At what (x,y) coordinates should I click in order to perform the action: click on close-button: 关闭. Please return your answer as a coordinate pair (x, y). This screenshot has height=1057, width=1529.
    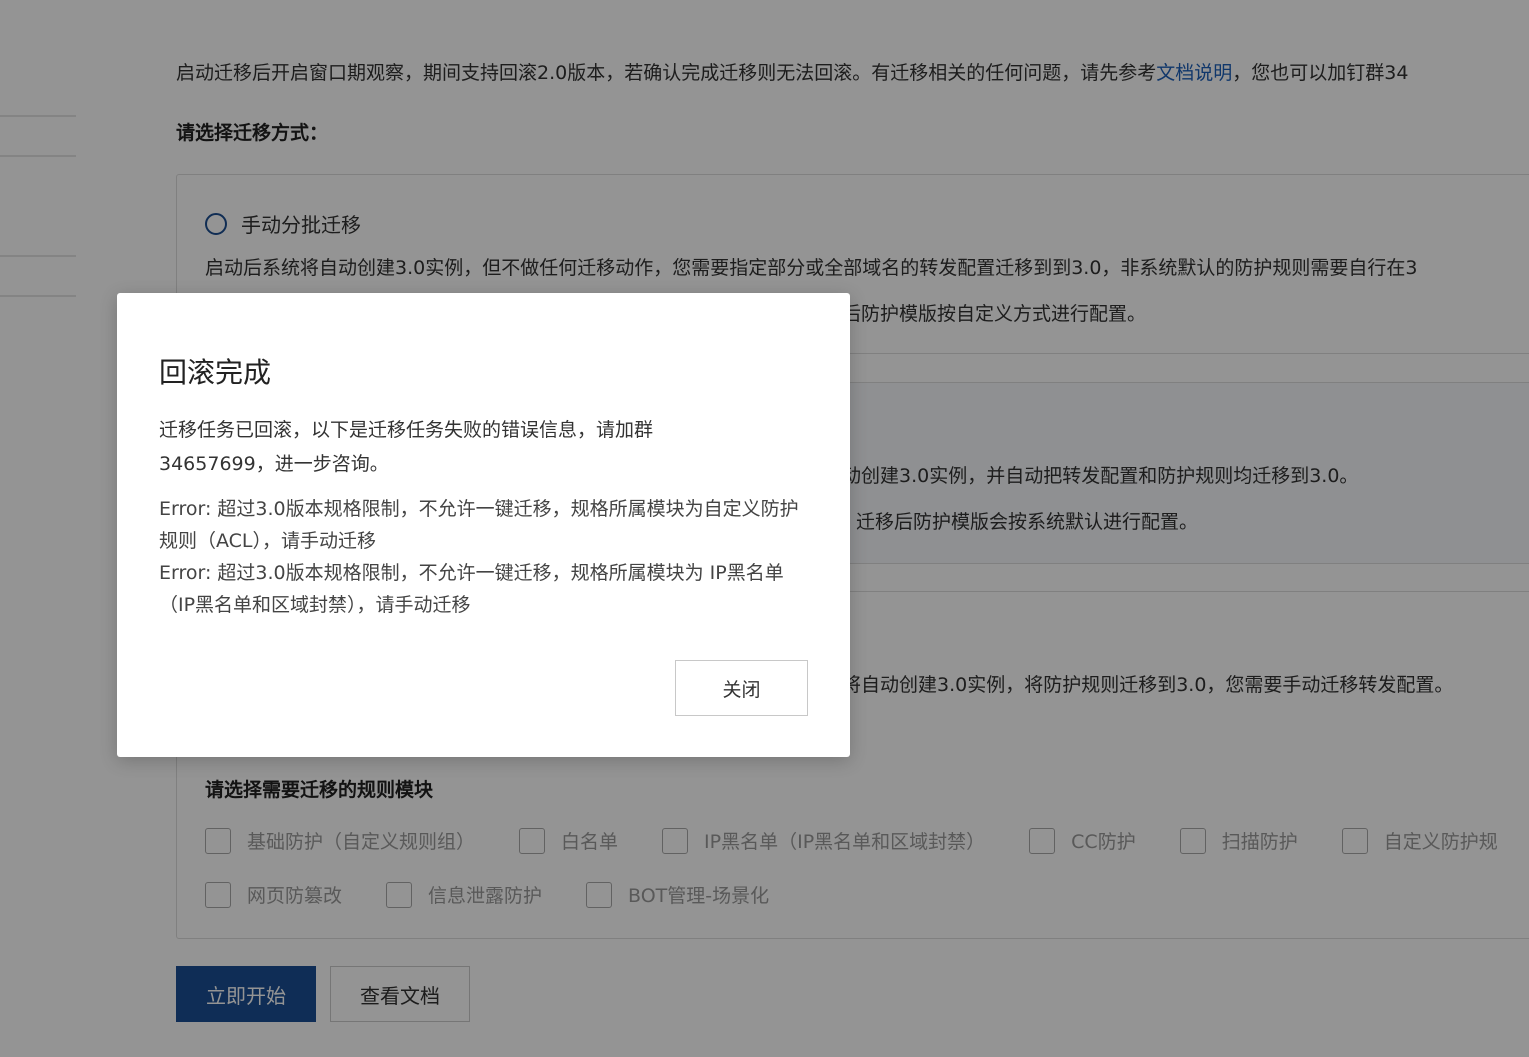
    Looking at the image, I should click on (741, 688).